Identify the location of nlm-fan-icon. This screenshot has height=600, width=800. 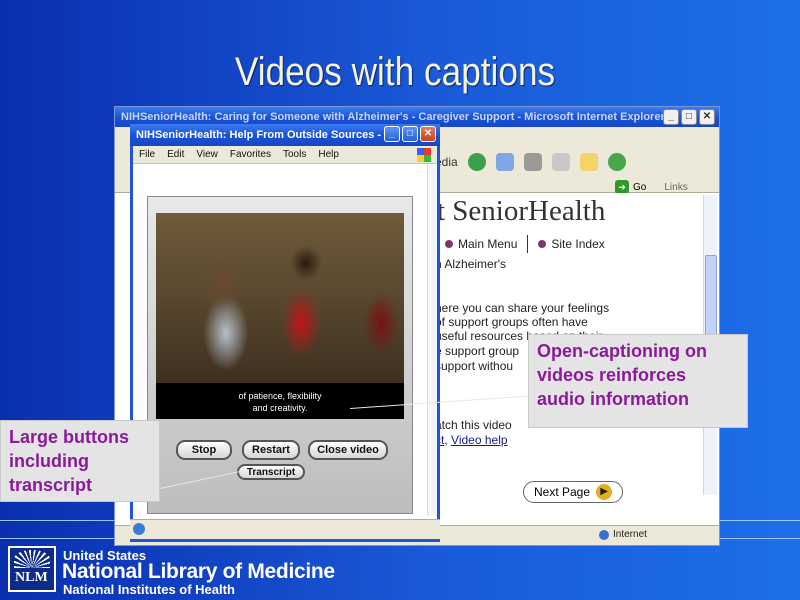
(32, 559).